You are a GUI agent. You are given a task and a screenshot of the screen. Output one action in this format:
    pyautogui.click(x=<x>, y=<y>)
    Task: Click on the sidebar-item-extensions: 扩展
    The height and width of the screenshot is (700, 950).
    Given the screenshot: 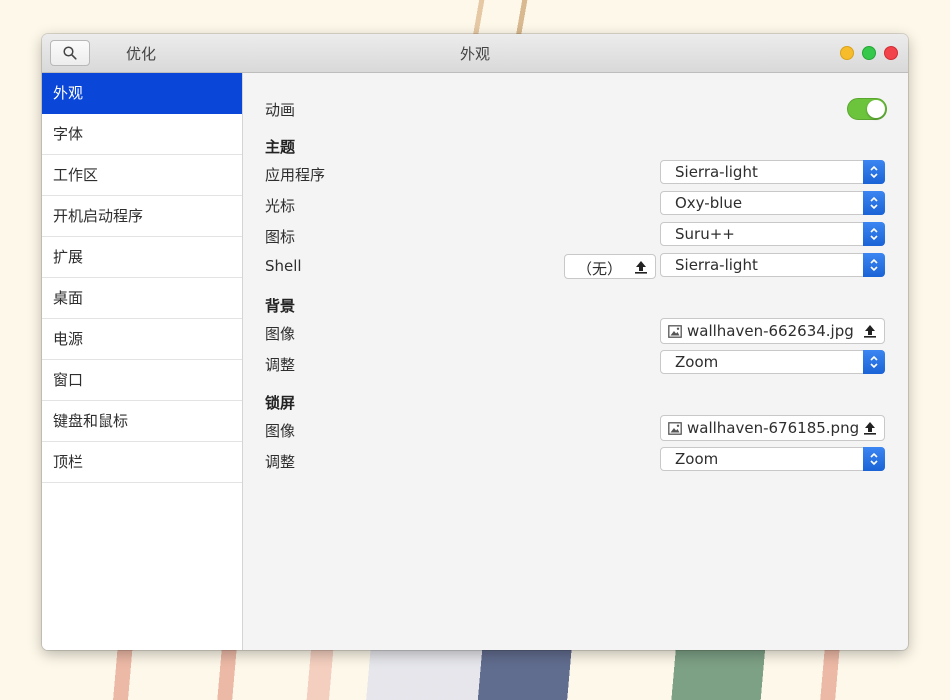 What is the action you would take?
    pyautogui.click(x=142, y=257)
    